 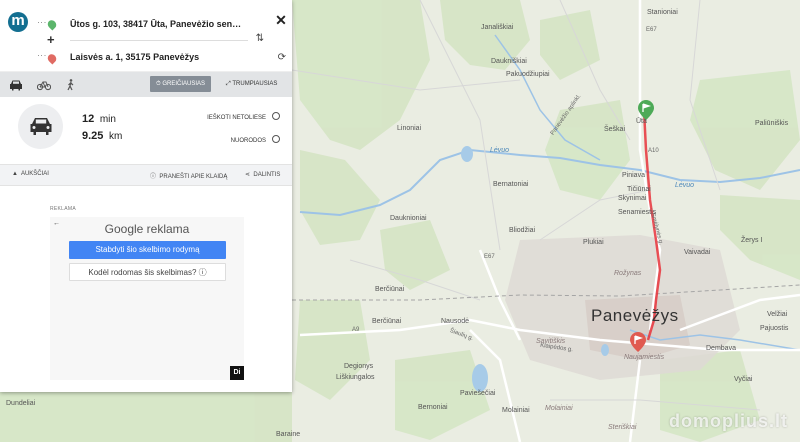 What do you see at coordinates (44, 84) in the screenshot?
I see `bicycle-icon` at bounding box center [44, 84].